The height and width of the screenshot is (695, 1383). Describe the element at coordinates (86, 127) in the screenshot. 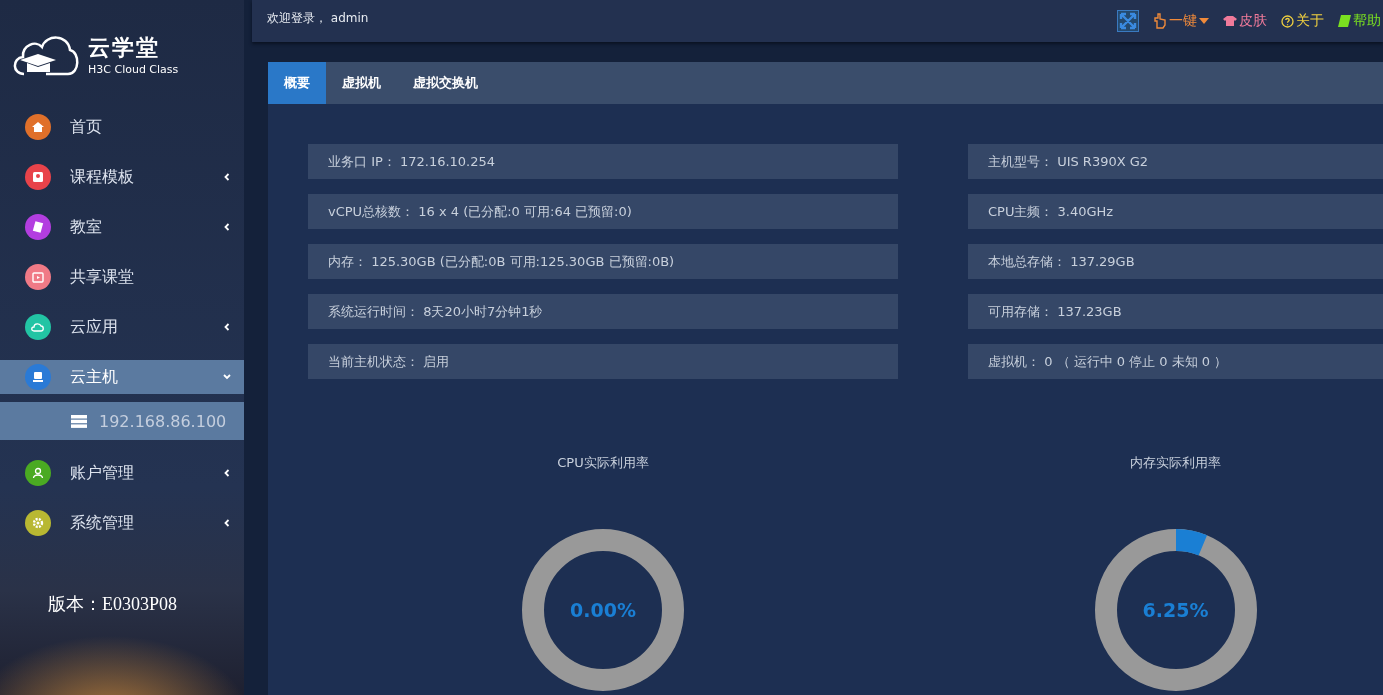

I see `sidebar-item-label: 首页` at that location.